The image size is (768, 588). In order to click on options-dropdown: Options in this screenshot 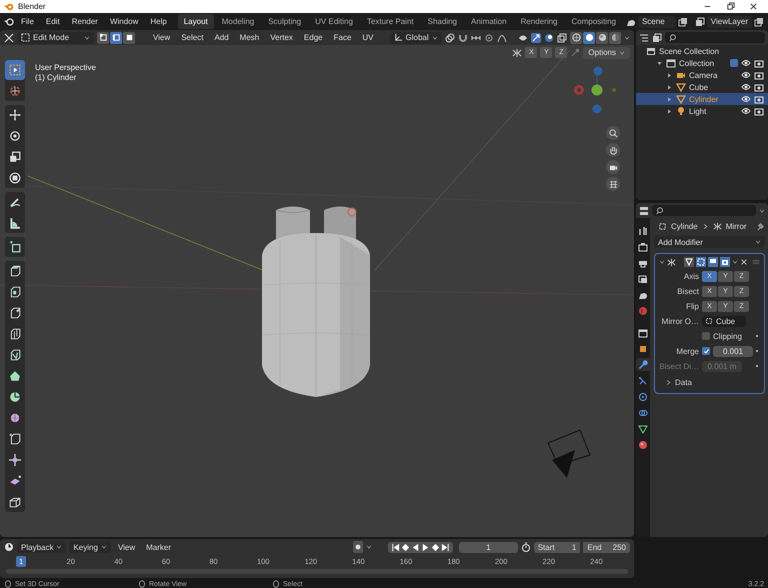, I will do `click(606, 52)`.